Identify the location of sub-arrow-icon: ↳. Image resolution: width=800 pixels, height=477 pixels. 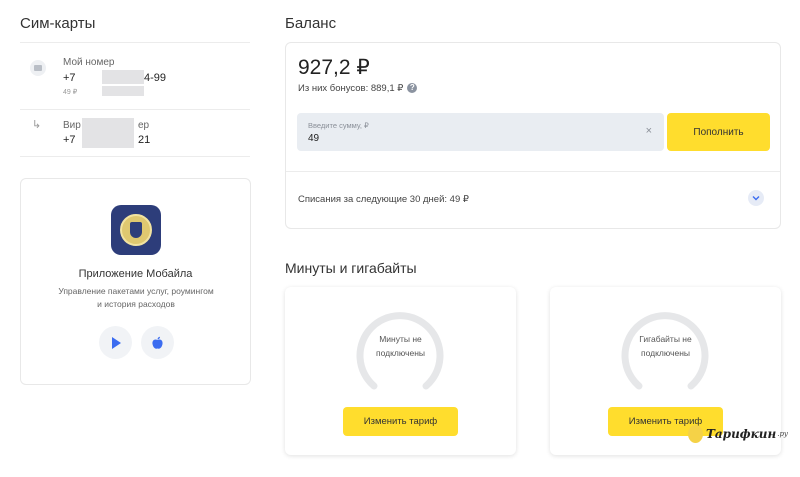
(37, 125).